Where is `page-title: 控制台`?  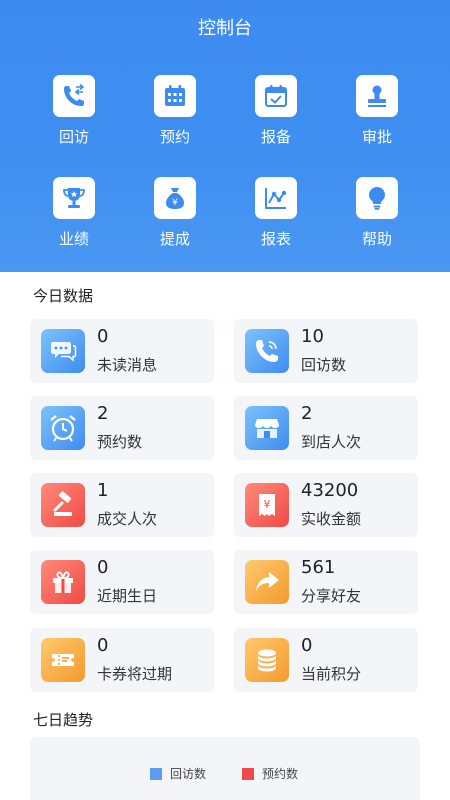
page-title: 控制台 is located at coordinates (225, 28).